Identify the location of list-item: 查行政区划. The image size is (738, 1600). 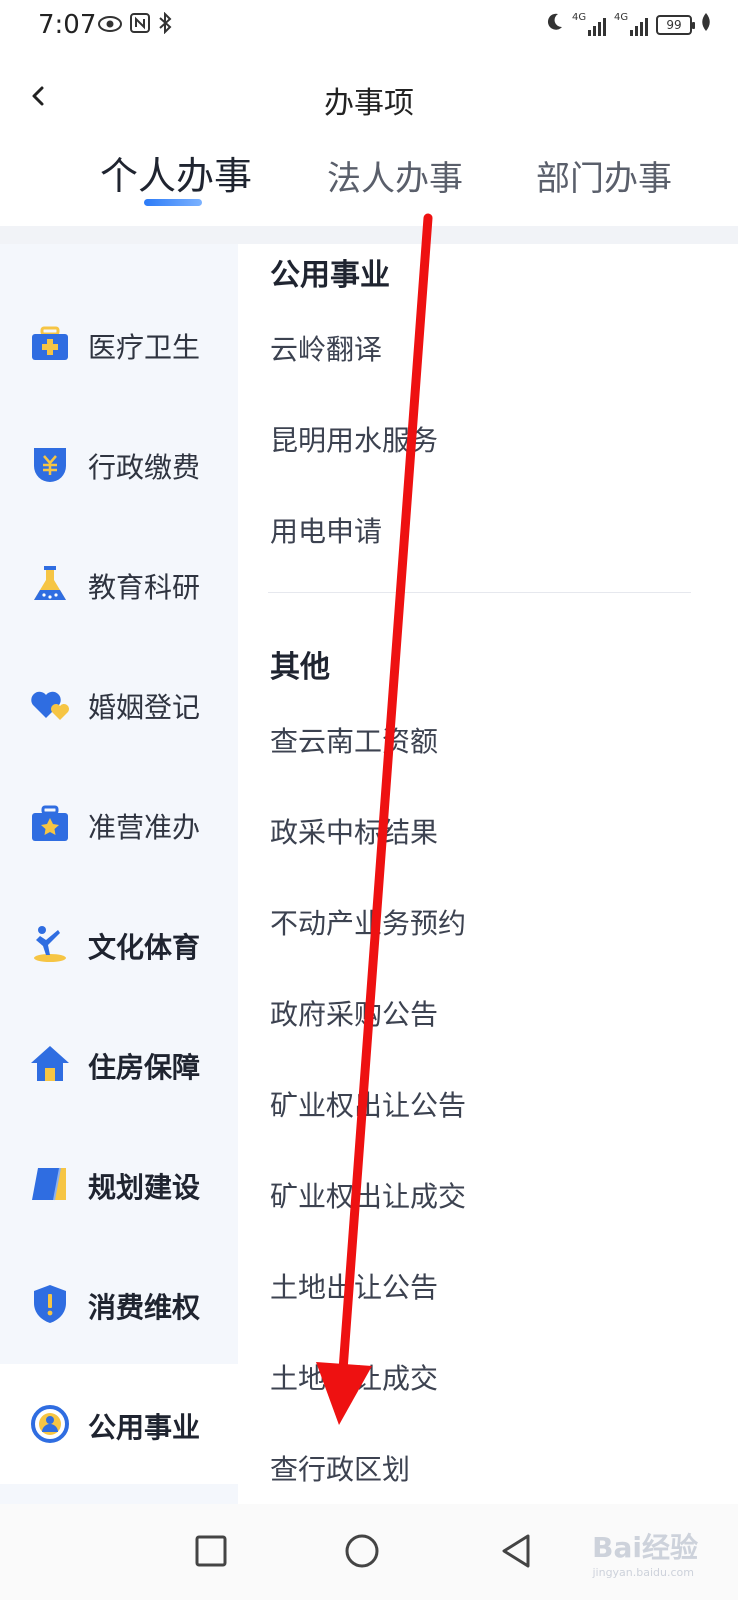
(340, 1468).